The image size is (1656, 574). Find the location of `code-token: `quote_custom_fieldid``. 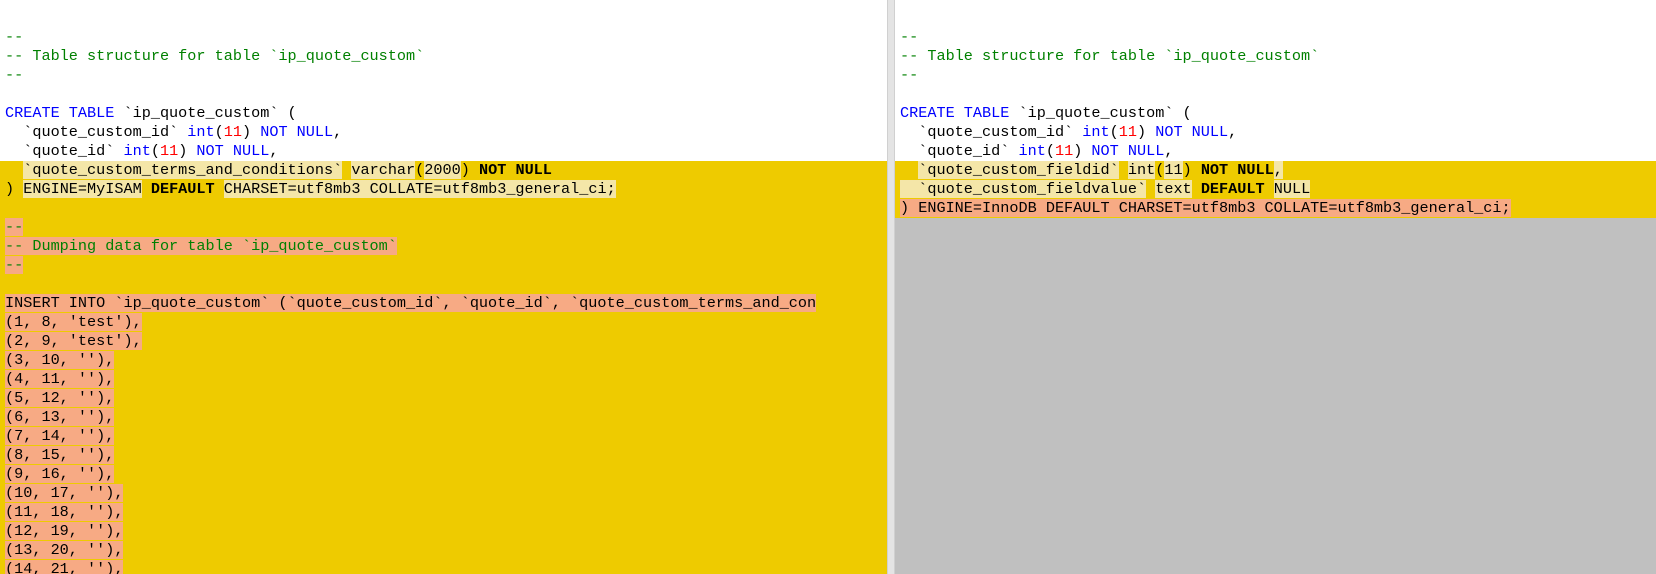

code-token: `quote_custom_fieldid` is located at coordinates (1018, 170).